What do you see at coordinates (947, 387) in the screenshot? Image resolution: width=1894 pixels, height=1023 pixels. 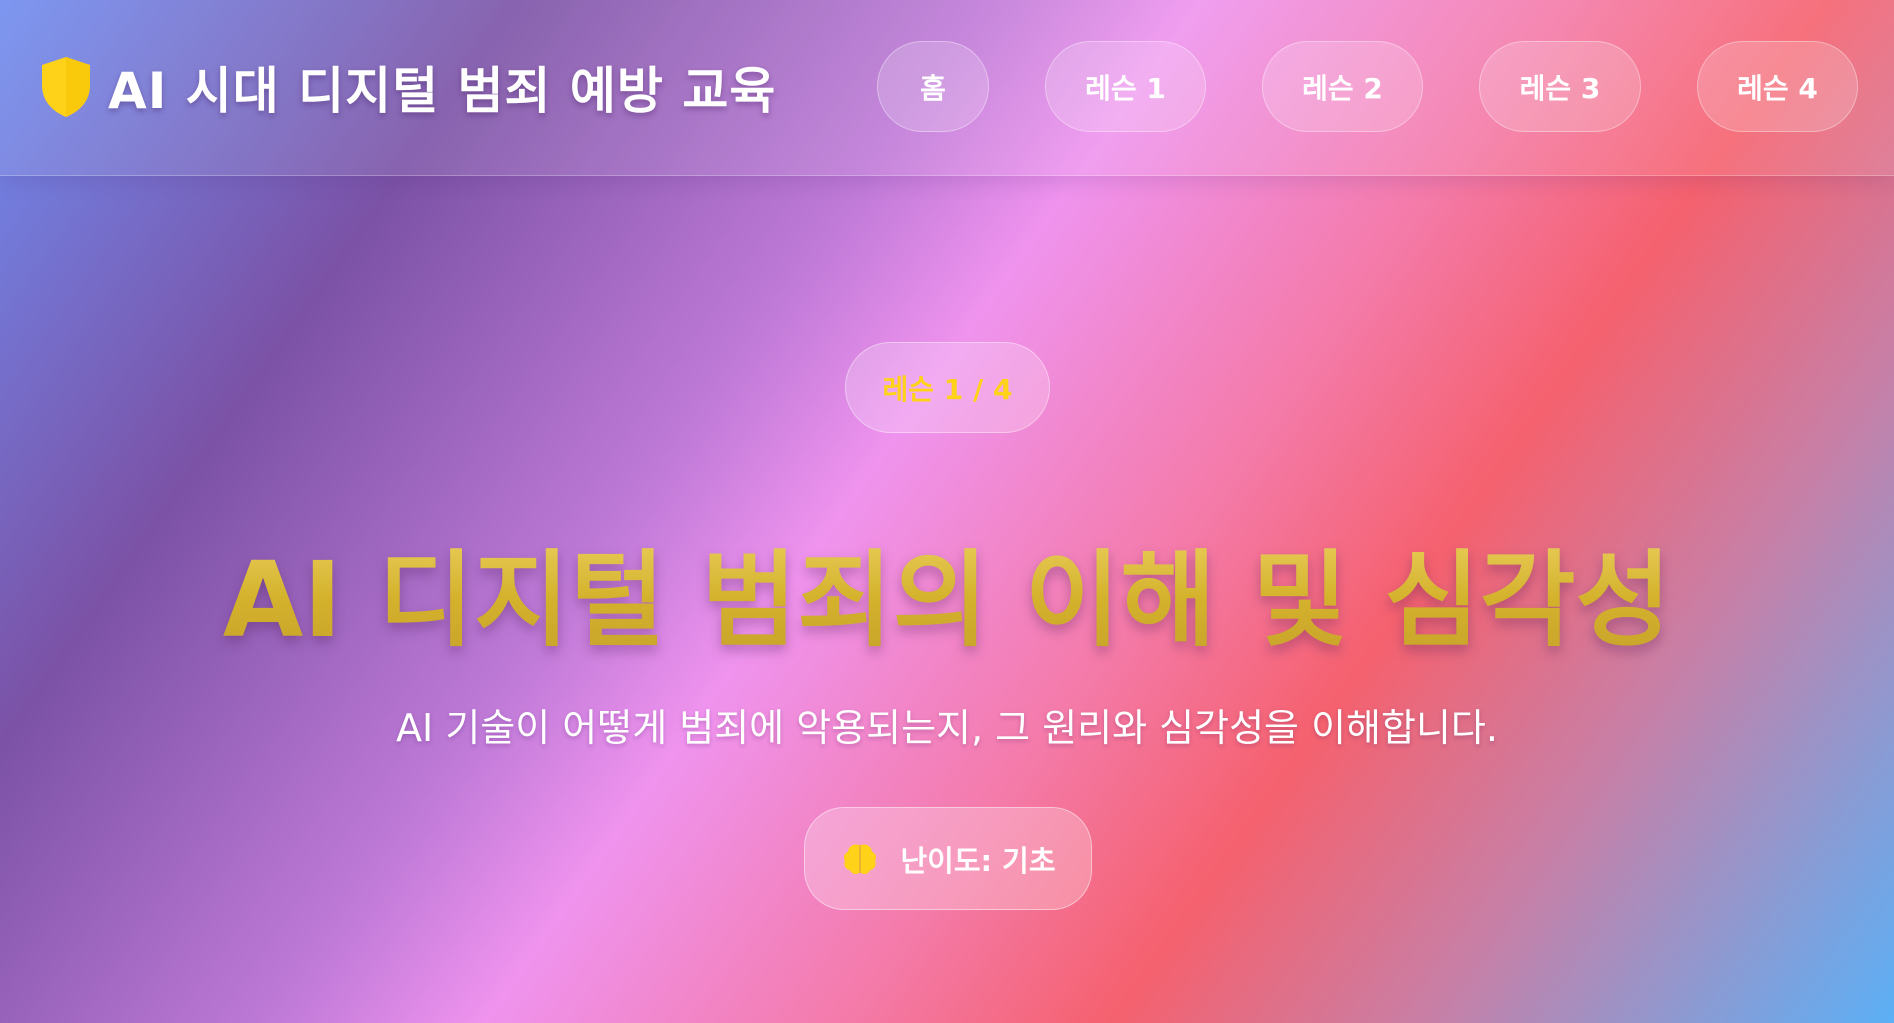 I see `lesson-progress-badge: 레슨 1 / 4` at bounding box center [947, 387].